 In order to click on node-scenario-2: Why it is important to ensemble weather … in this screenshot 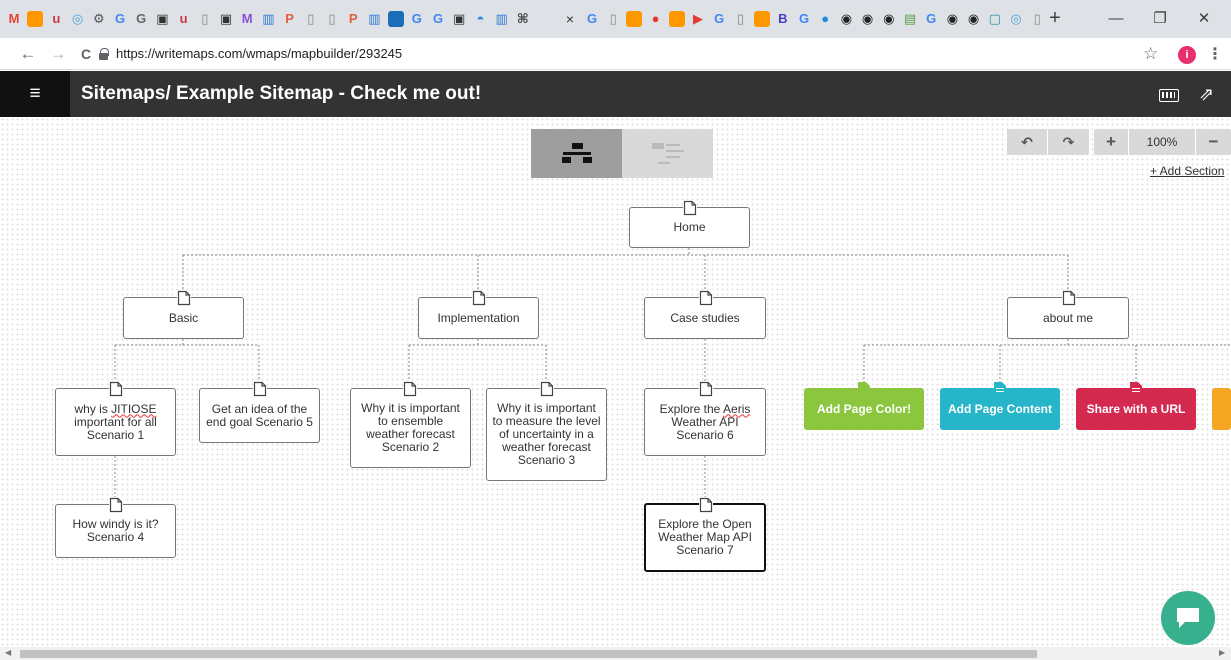, I will do `click(410, 428)`.